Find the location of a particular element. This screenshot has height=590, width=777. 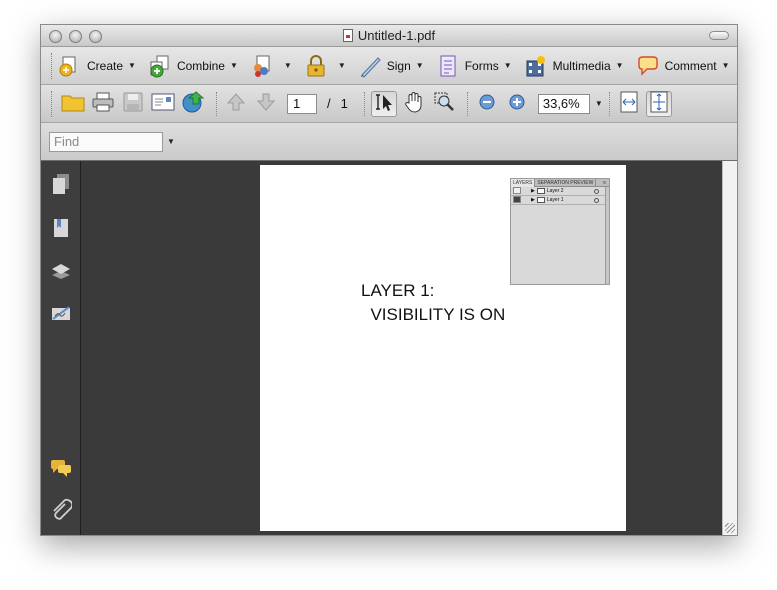

title-bar: Untitled-1.pdf is located at coordinates (389, 36).